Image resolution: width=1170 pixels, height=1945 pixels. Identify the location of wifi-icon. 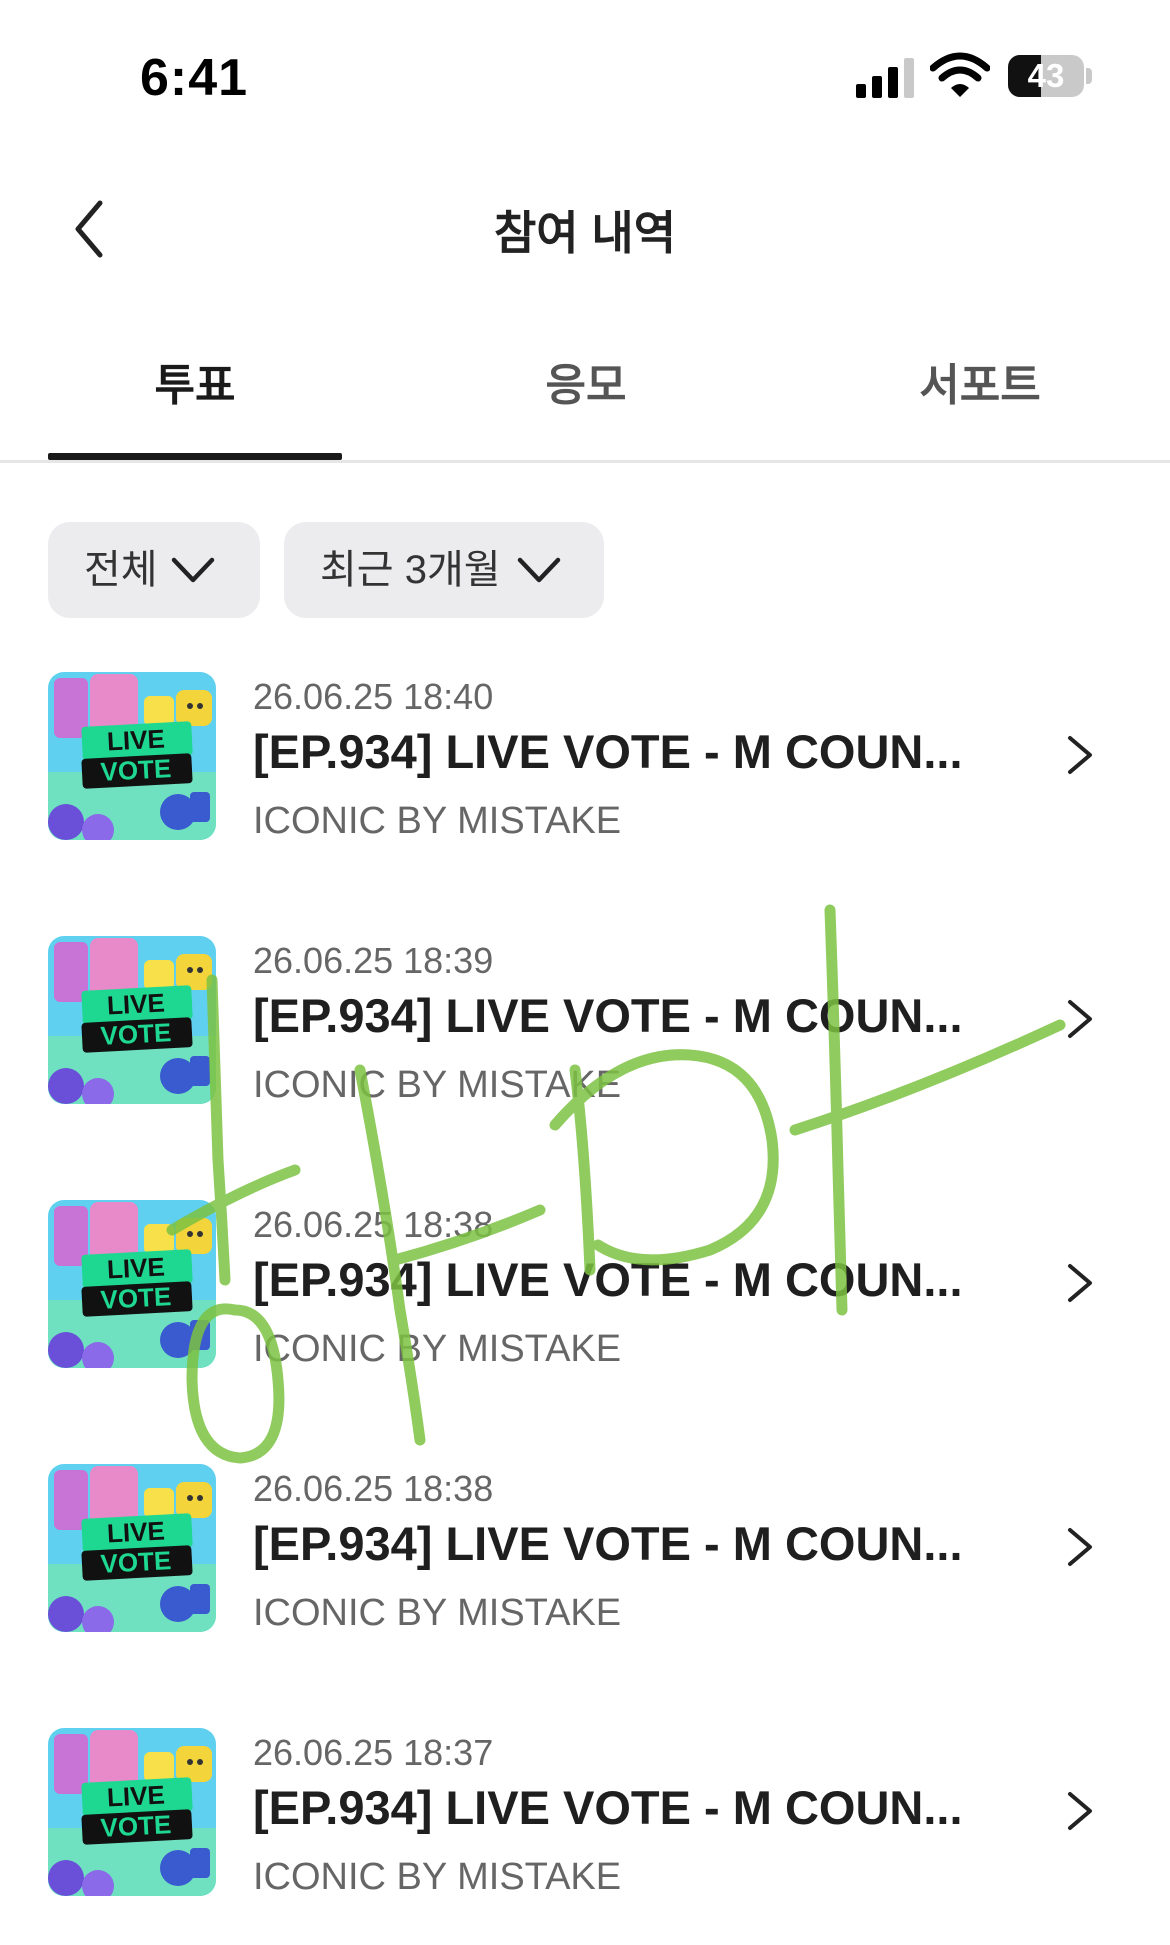
(960, 74).